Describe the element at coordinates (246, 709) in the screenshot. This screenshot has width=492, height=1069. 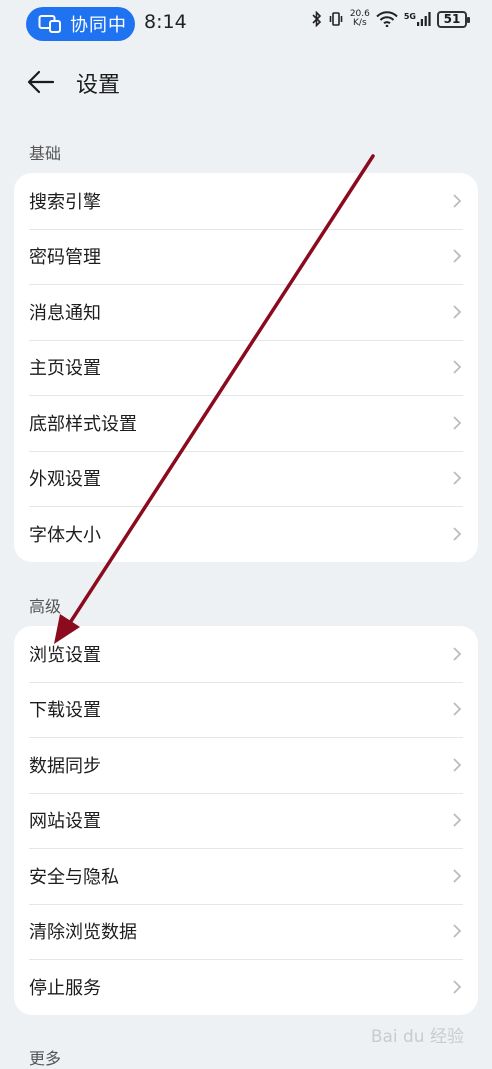
I see `row-download-settings: 下载设置` at that location.